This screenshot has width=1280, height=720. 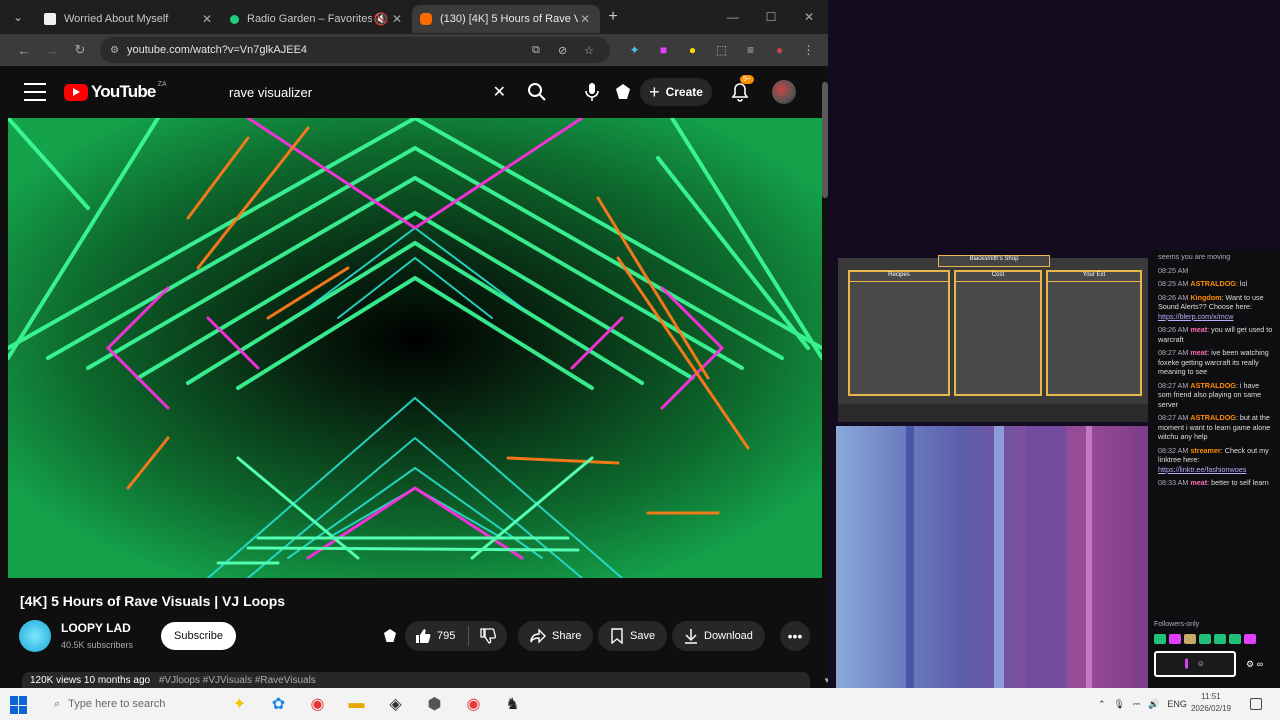 I want to click on extension-icon: ●, so click(x=692, y=50).